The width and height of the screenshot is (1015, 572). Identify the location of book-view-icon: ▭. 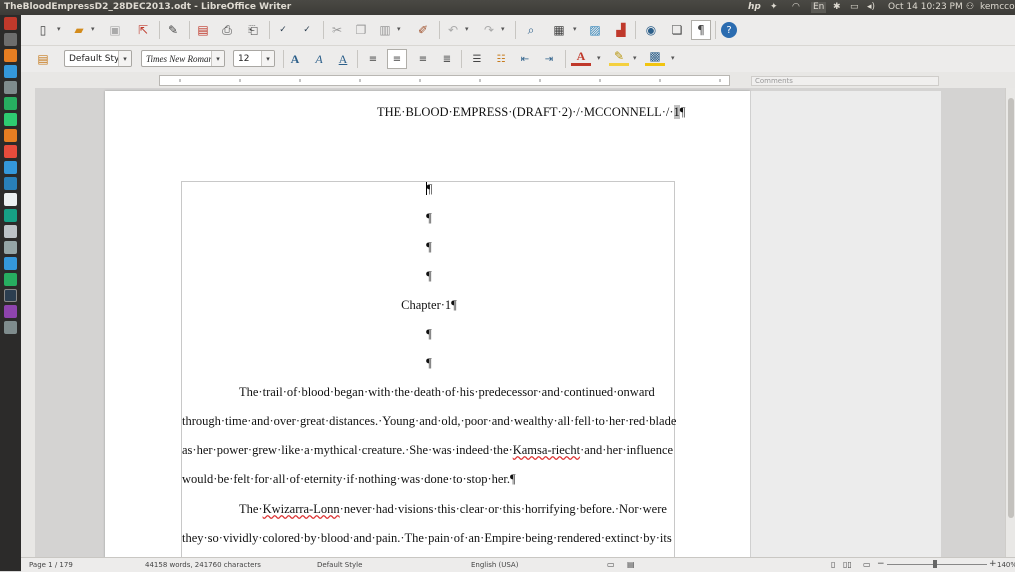
(867, 564).